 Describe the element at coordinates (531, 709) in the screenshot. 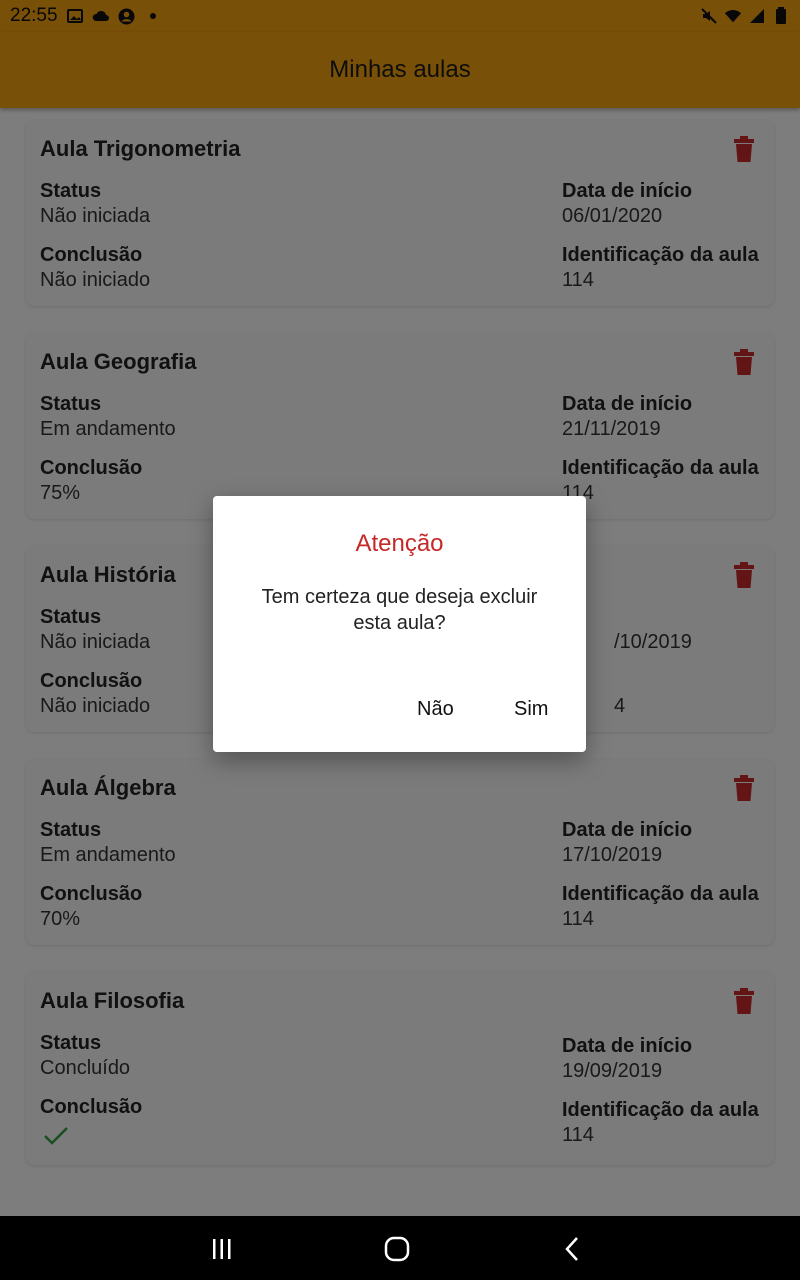

I see `confirm-button: Sim` at that location.